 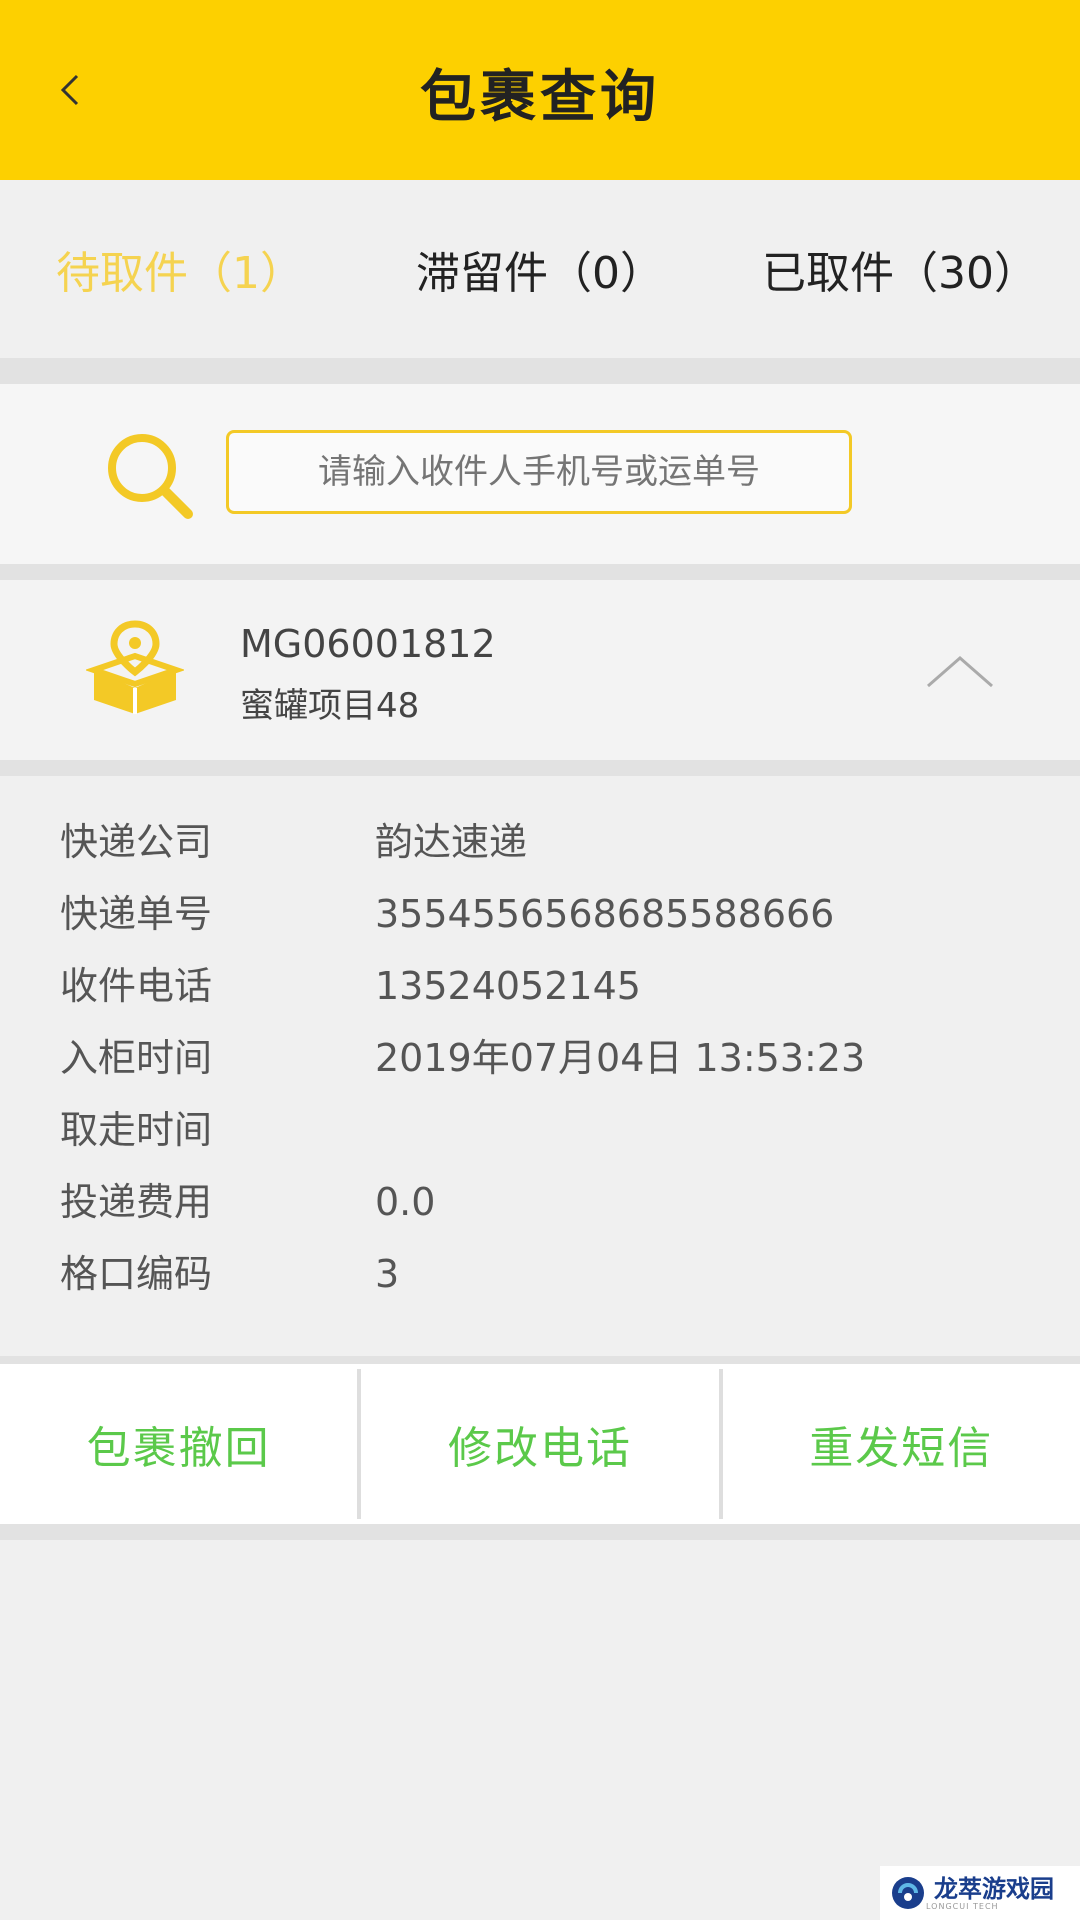 I want to click on detail-value: 3, so click(x=387, y=1274).